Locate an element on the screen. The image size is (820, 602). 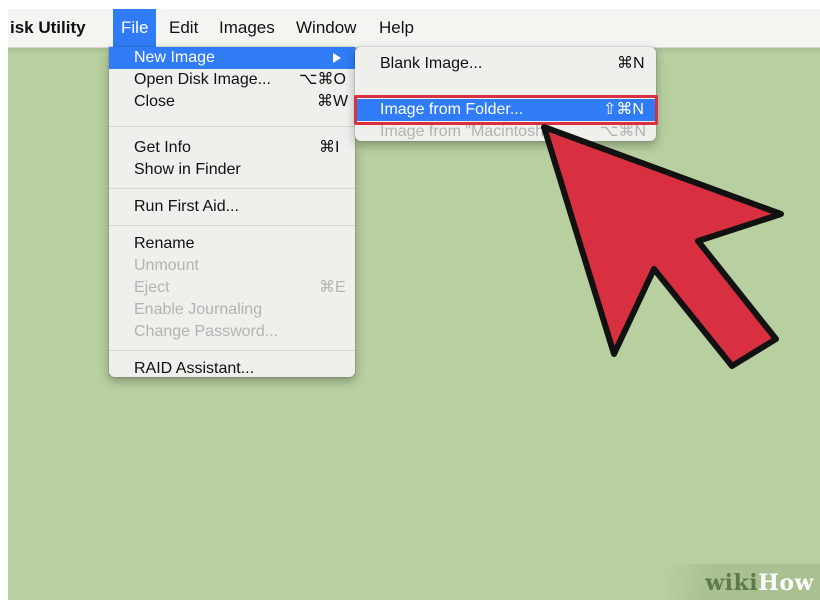
wikihow-logo: wikiHow is located at coordinates (759, 583).